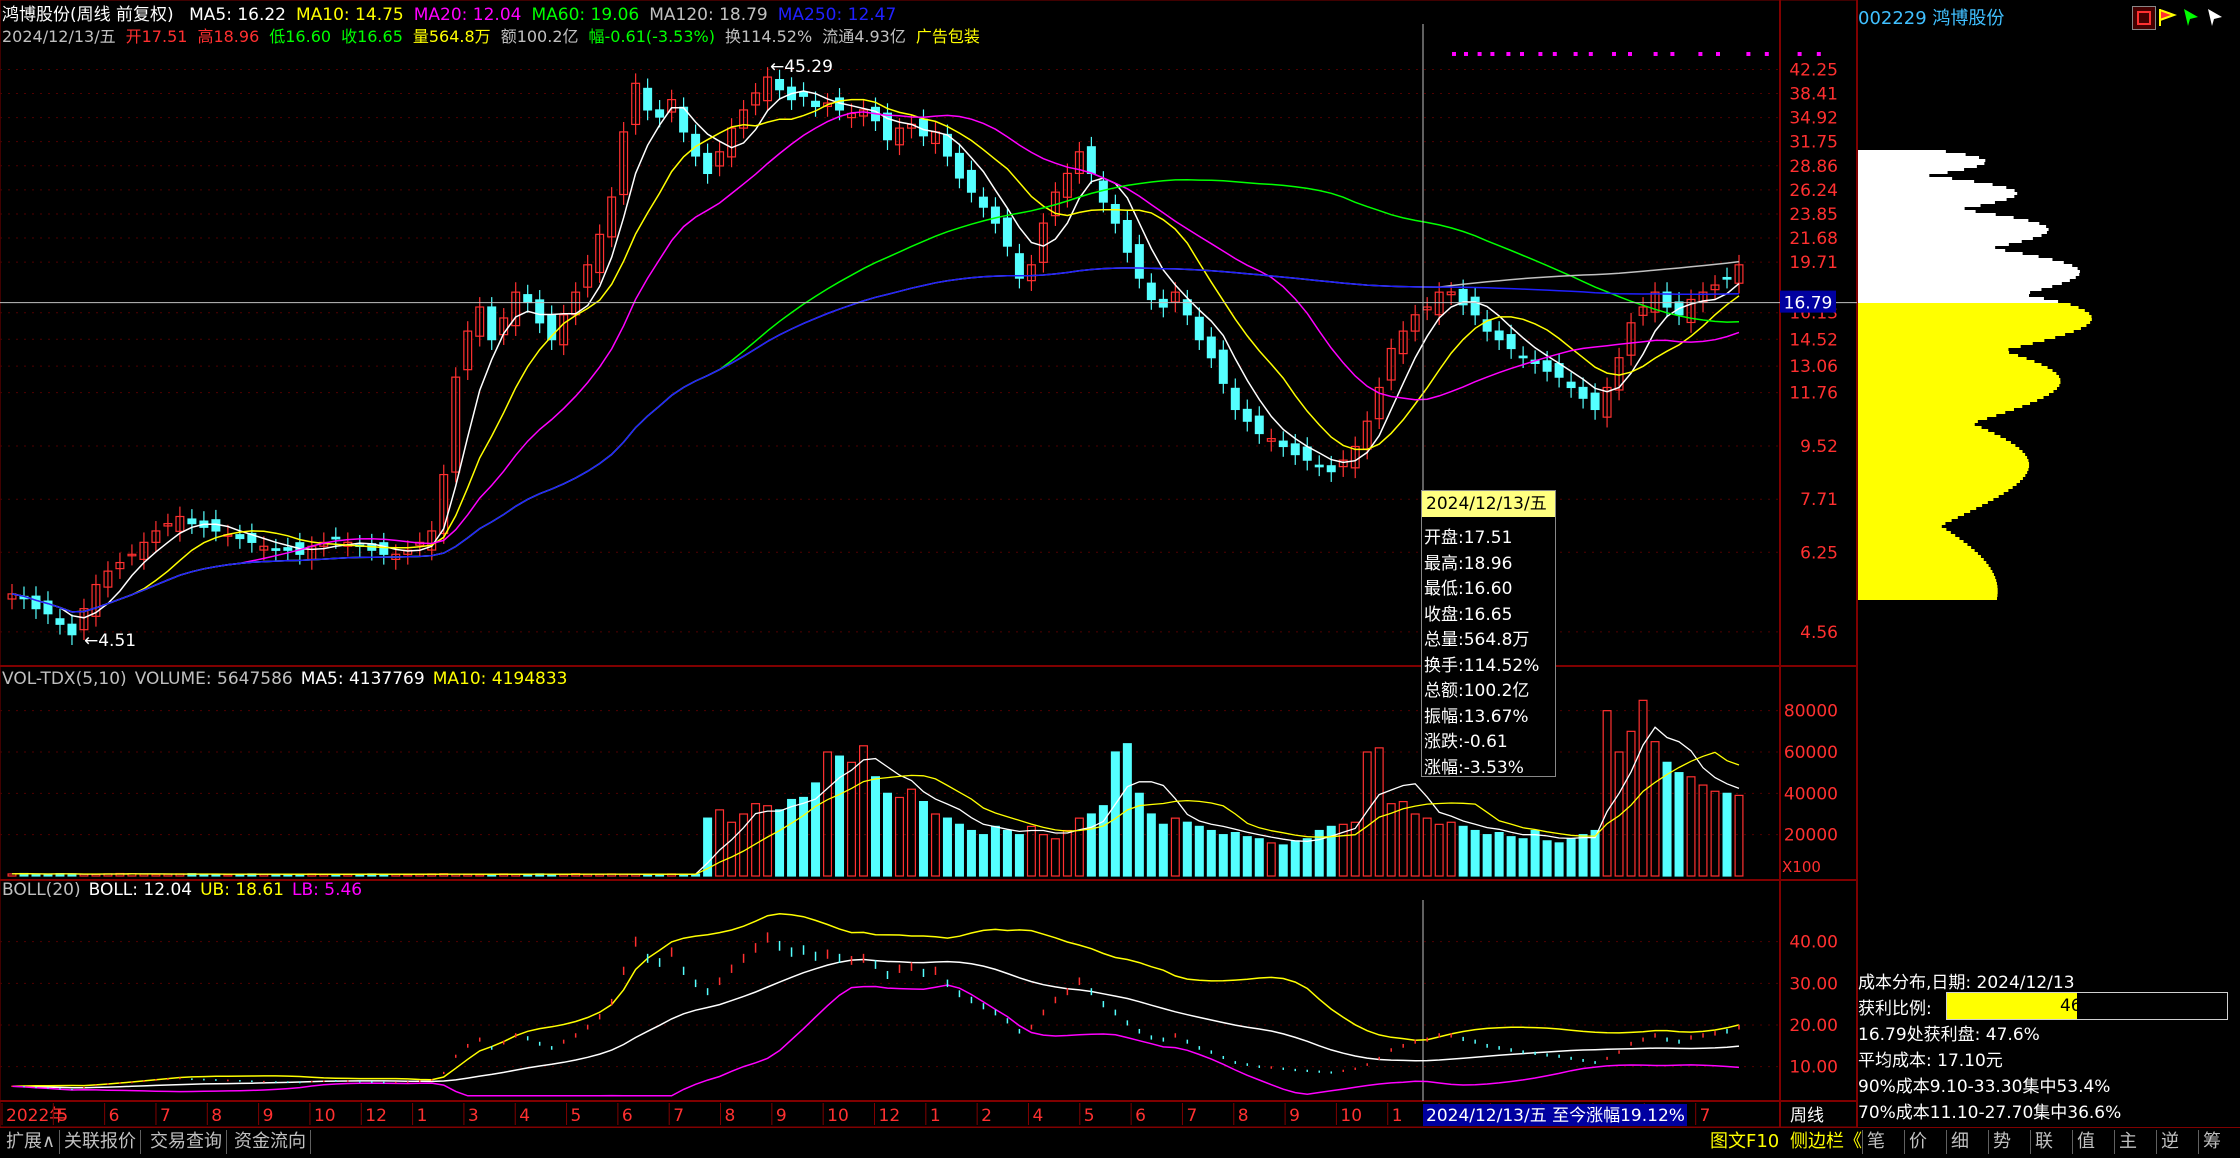 This screenshot has width=2240, height=1158. What do you see at coordinates (1466, 742) in the screenshot?
I see `tooltip-row-8: 涨跌:-0.61` at bounding box center [1466, 742].